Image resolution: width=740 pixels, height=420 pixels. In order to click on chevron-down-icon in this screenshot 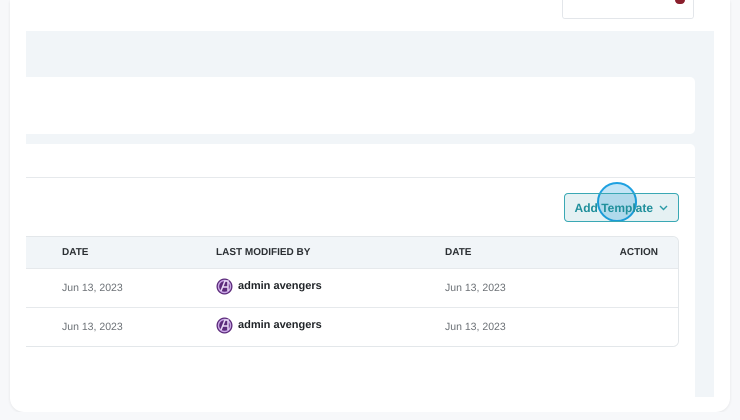, I will do `click(663, 207)`.